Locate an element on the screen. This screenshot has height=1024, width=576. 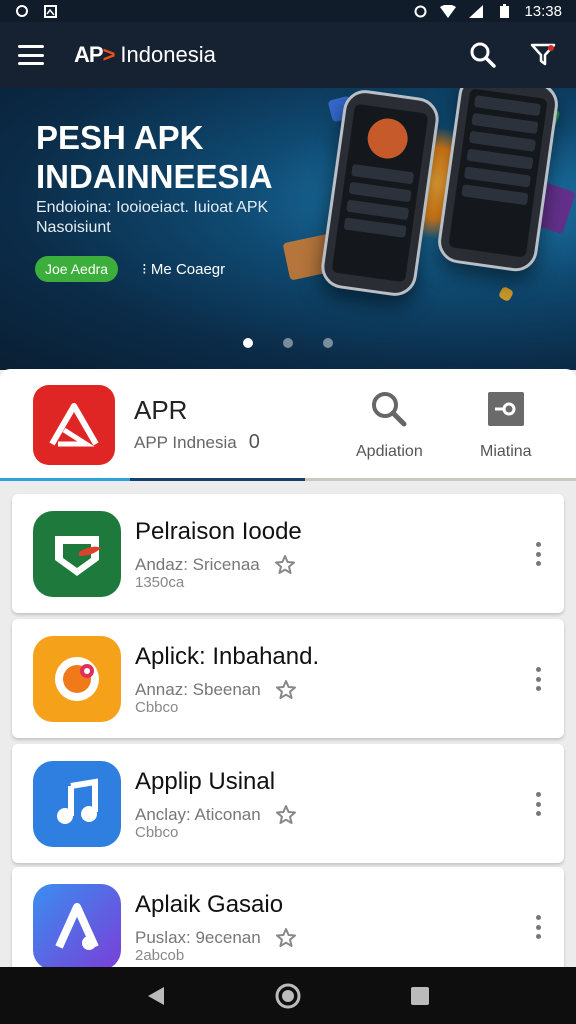
app-meta: Andaz: Sricenaa is located at coordinates (215, 565).